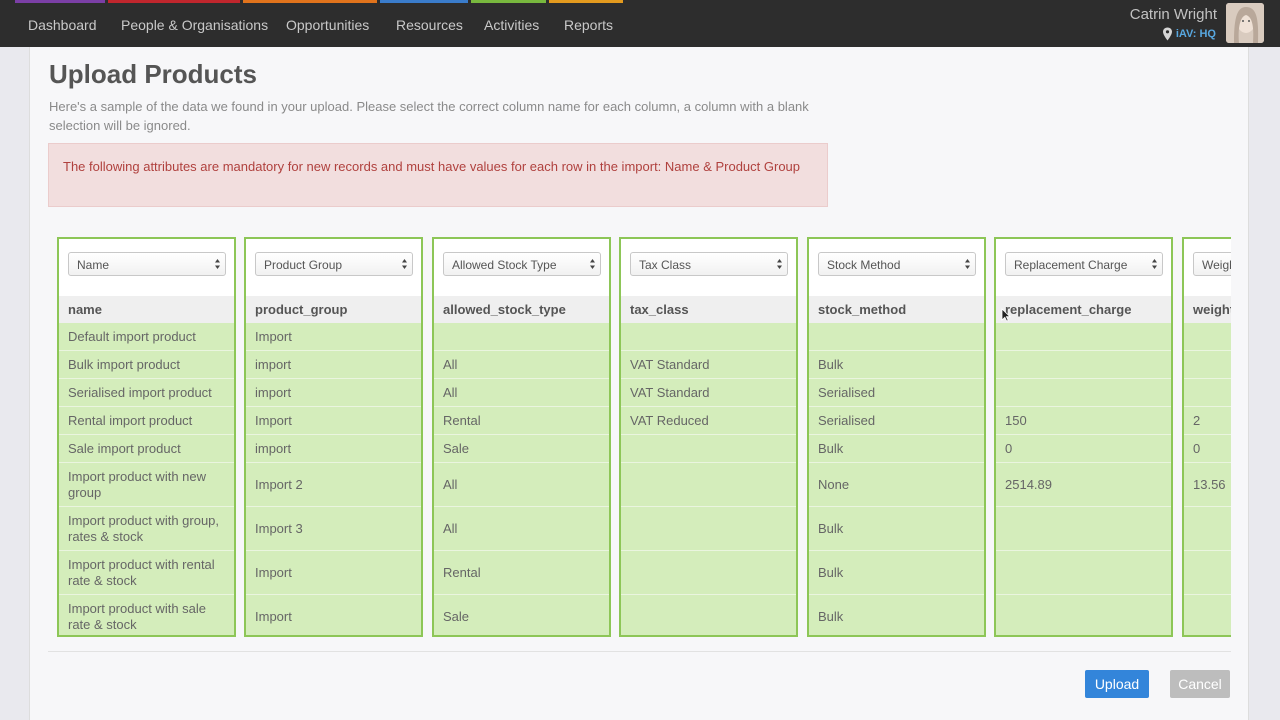 The height and width of the screenshot is (720, 1280). Describe the element at coordinates (1196, 34) in the screenshot. I see `user-location: iAV: HQ` at that location.